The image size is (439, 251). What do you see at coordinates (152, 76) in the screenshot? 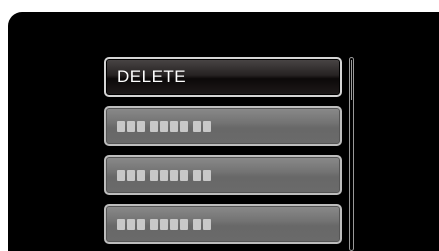
I see `menu-item-label: DELETE` at bounding box center [152, 76].